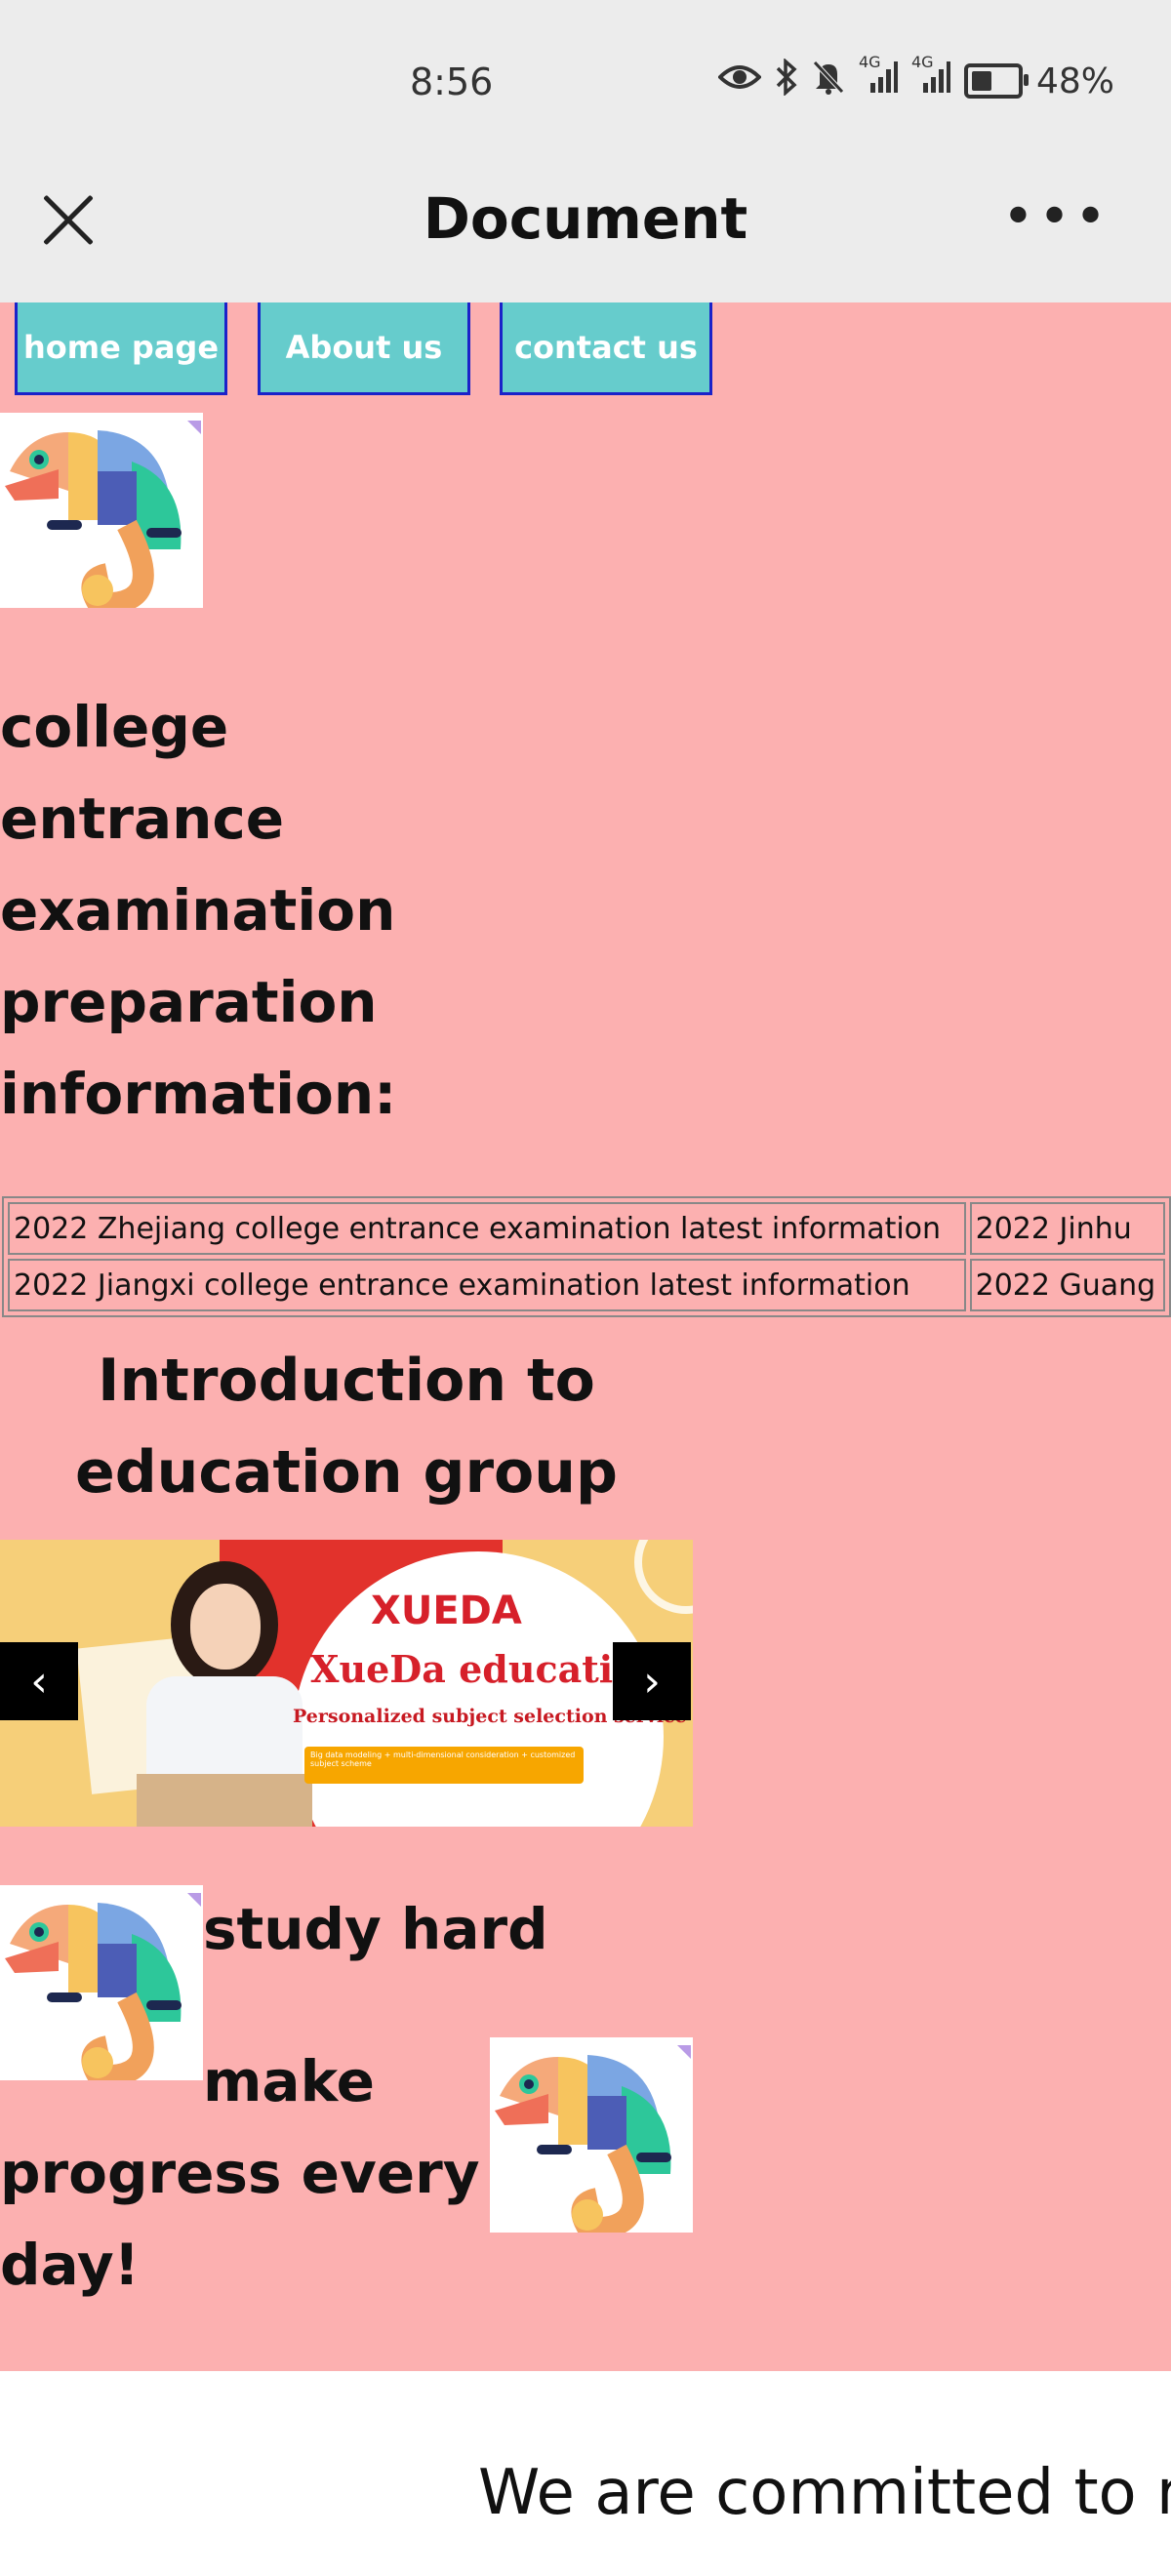  I want to click on banner-title: XueDa education, so click(488, 1669).